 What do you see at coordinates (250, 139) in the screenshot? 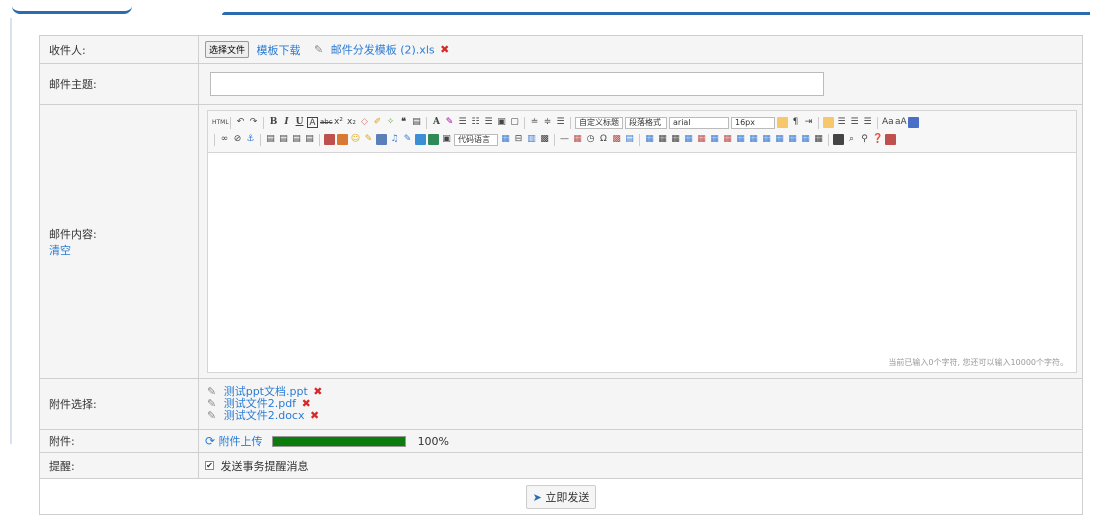
I see `anchor-icon: ⚓` at bounding box center [250, 139].